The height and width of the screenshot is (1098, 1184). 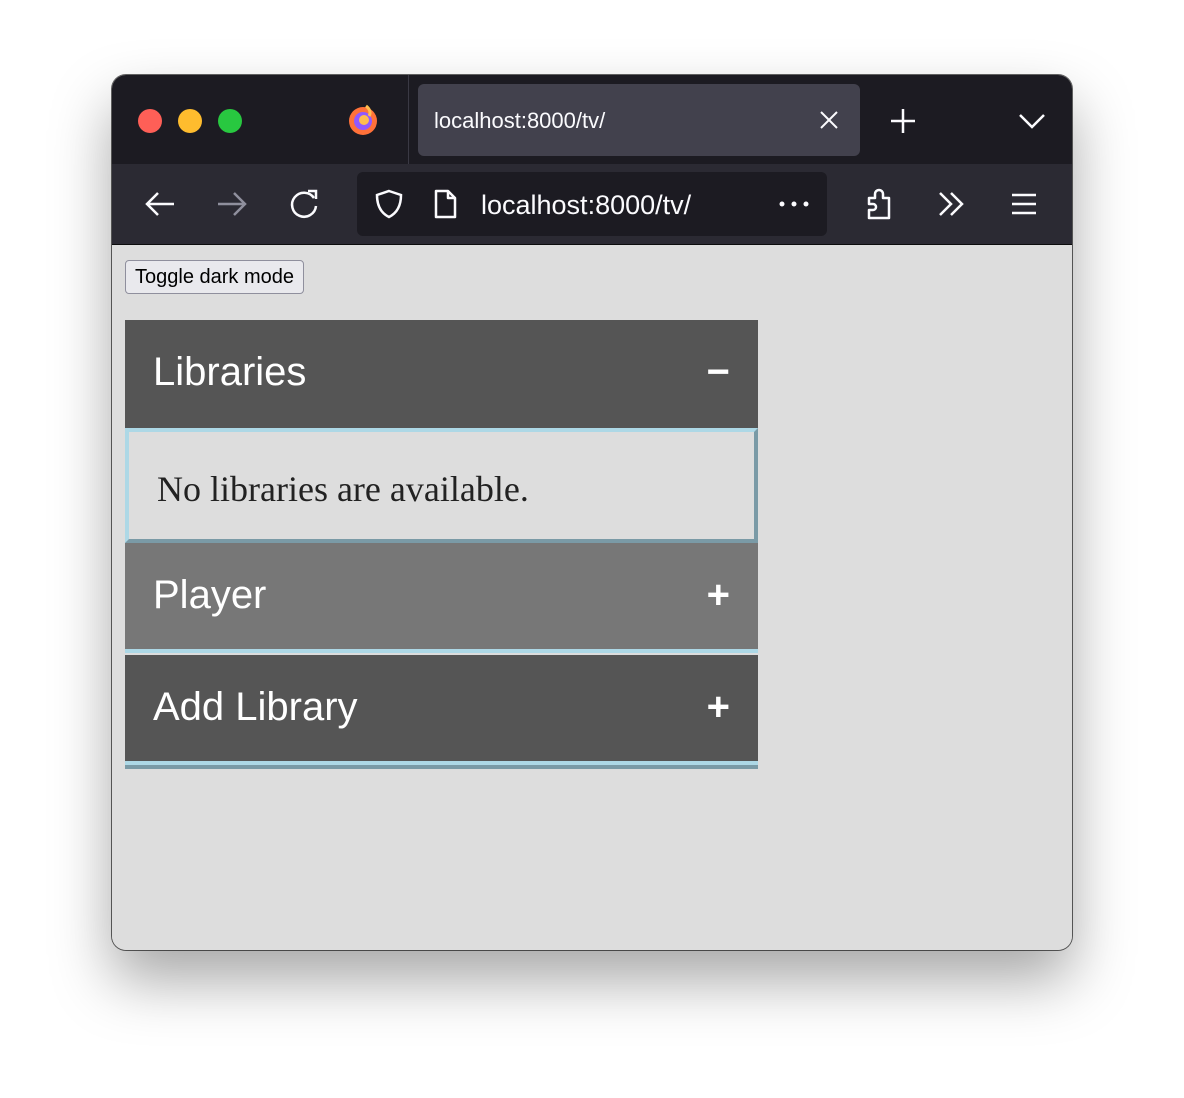 What do you see at coordinates (829, 120) in the screenshot?
I see `close-icon` at bounding box center [829, 120].